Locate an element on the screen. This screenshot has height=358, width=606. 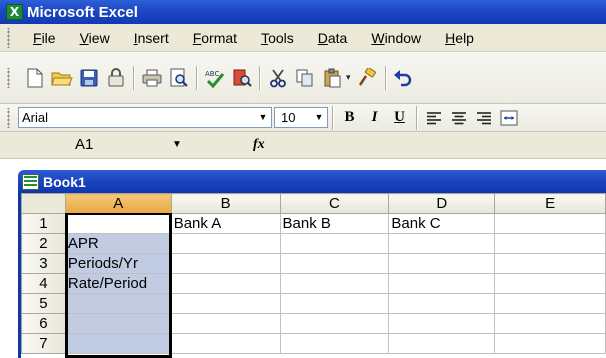
cell-b3 is located at coordinates (225, 263).